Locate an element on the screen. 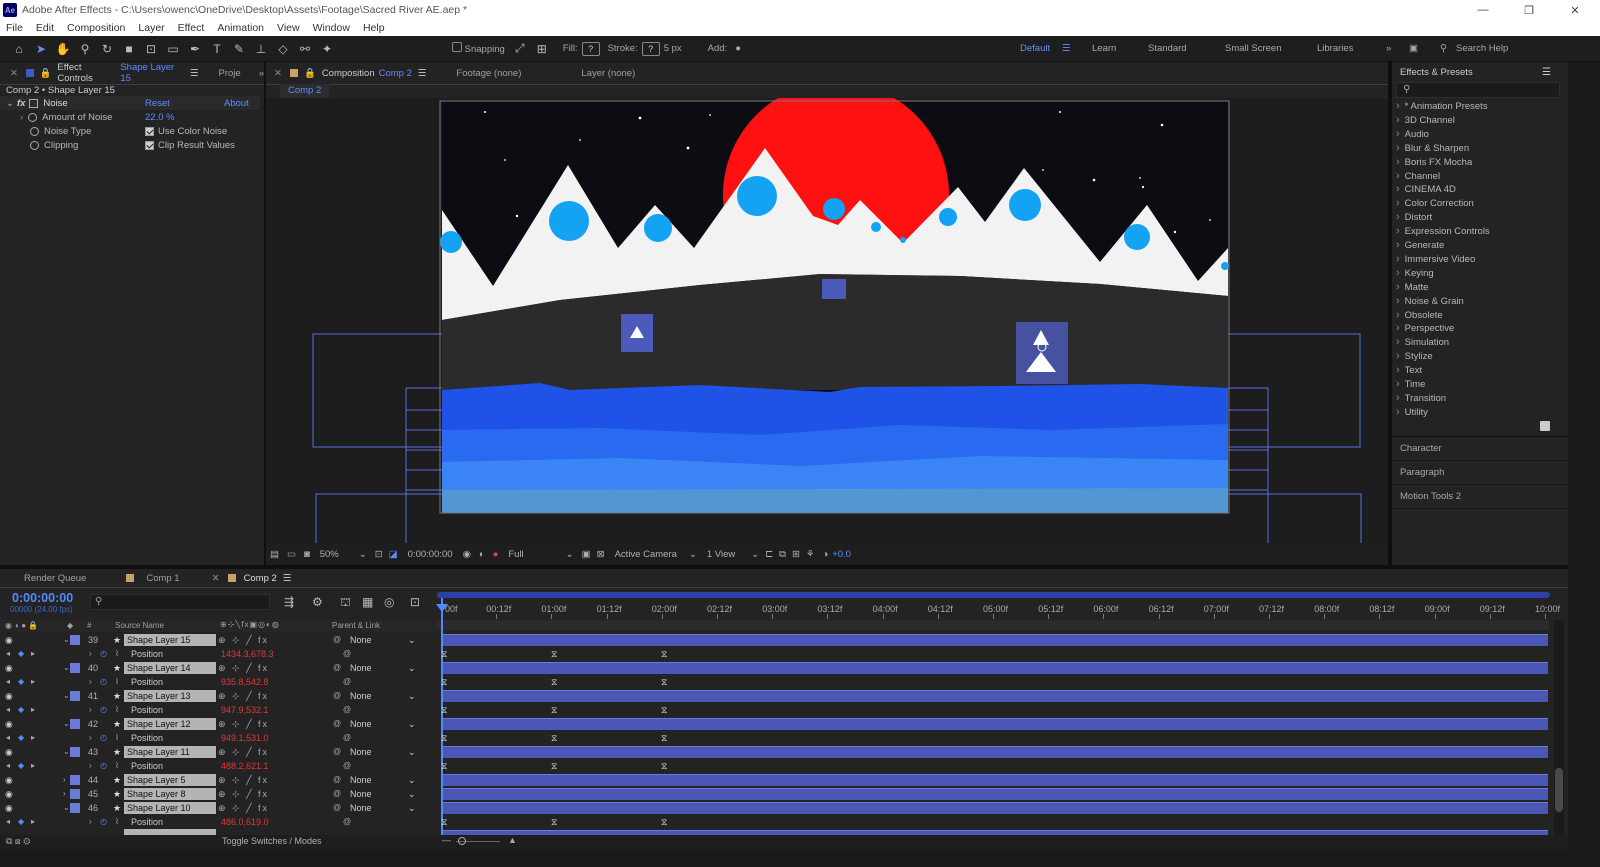 The width and height of the screenshot is (1600, 867). fill-swatch: ? is located at coordinates (590, 48).